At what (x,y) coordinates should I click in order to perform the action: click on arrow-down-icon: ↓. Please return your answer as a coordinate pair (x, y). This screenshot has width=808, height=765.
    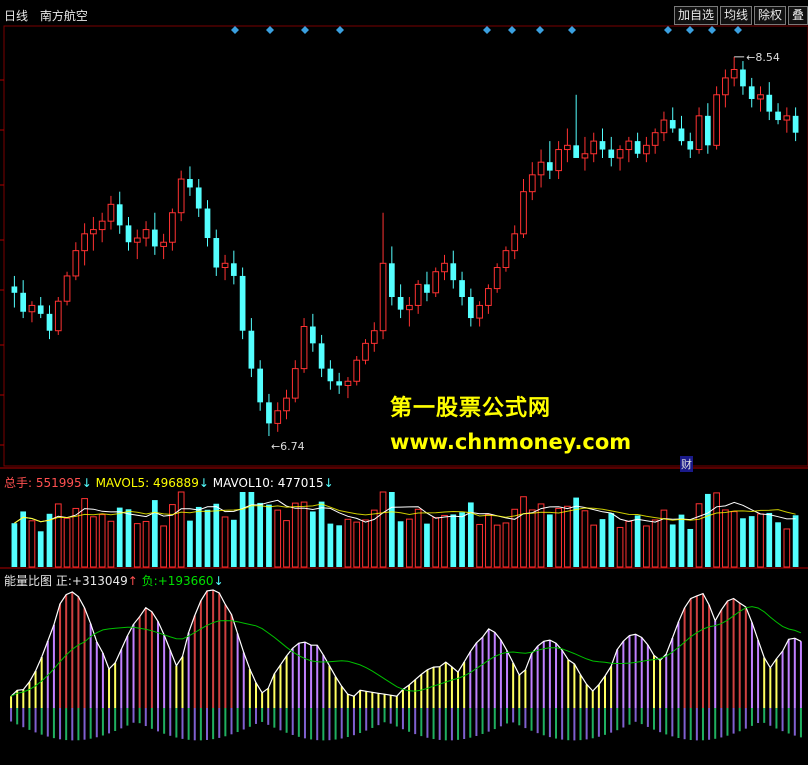
    Looking at the image, I should click on (86, 483).